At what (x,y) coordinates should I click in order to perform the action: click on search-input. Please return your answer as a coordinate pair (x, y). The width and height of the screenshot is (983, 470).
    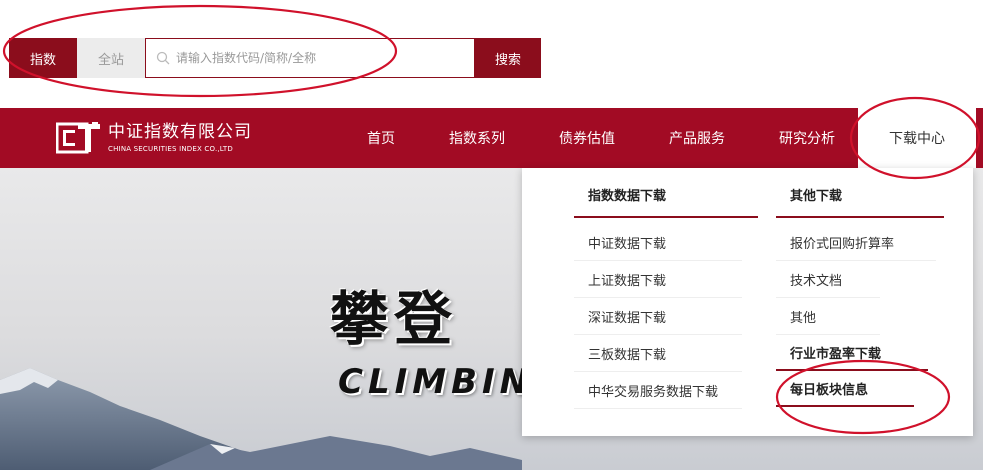
    Looking at the image, I should click on (316, 58).